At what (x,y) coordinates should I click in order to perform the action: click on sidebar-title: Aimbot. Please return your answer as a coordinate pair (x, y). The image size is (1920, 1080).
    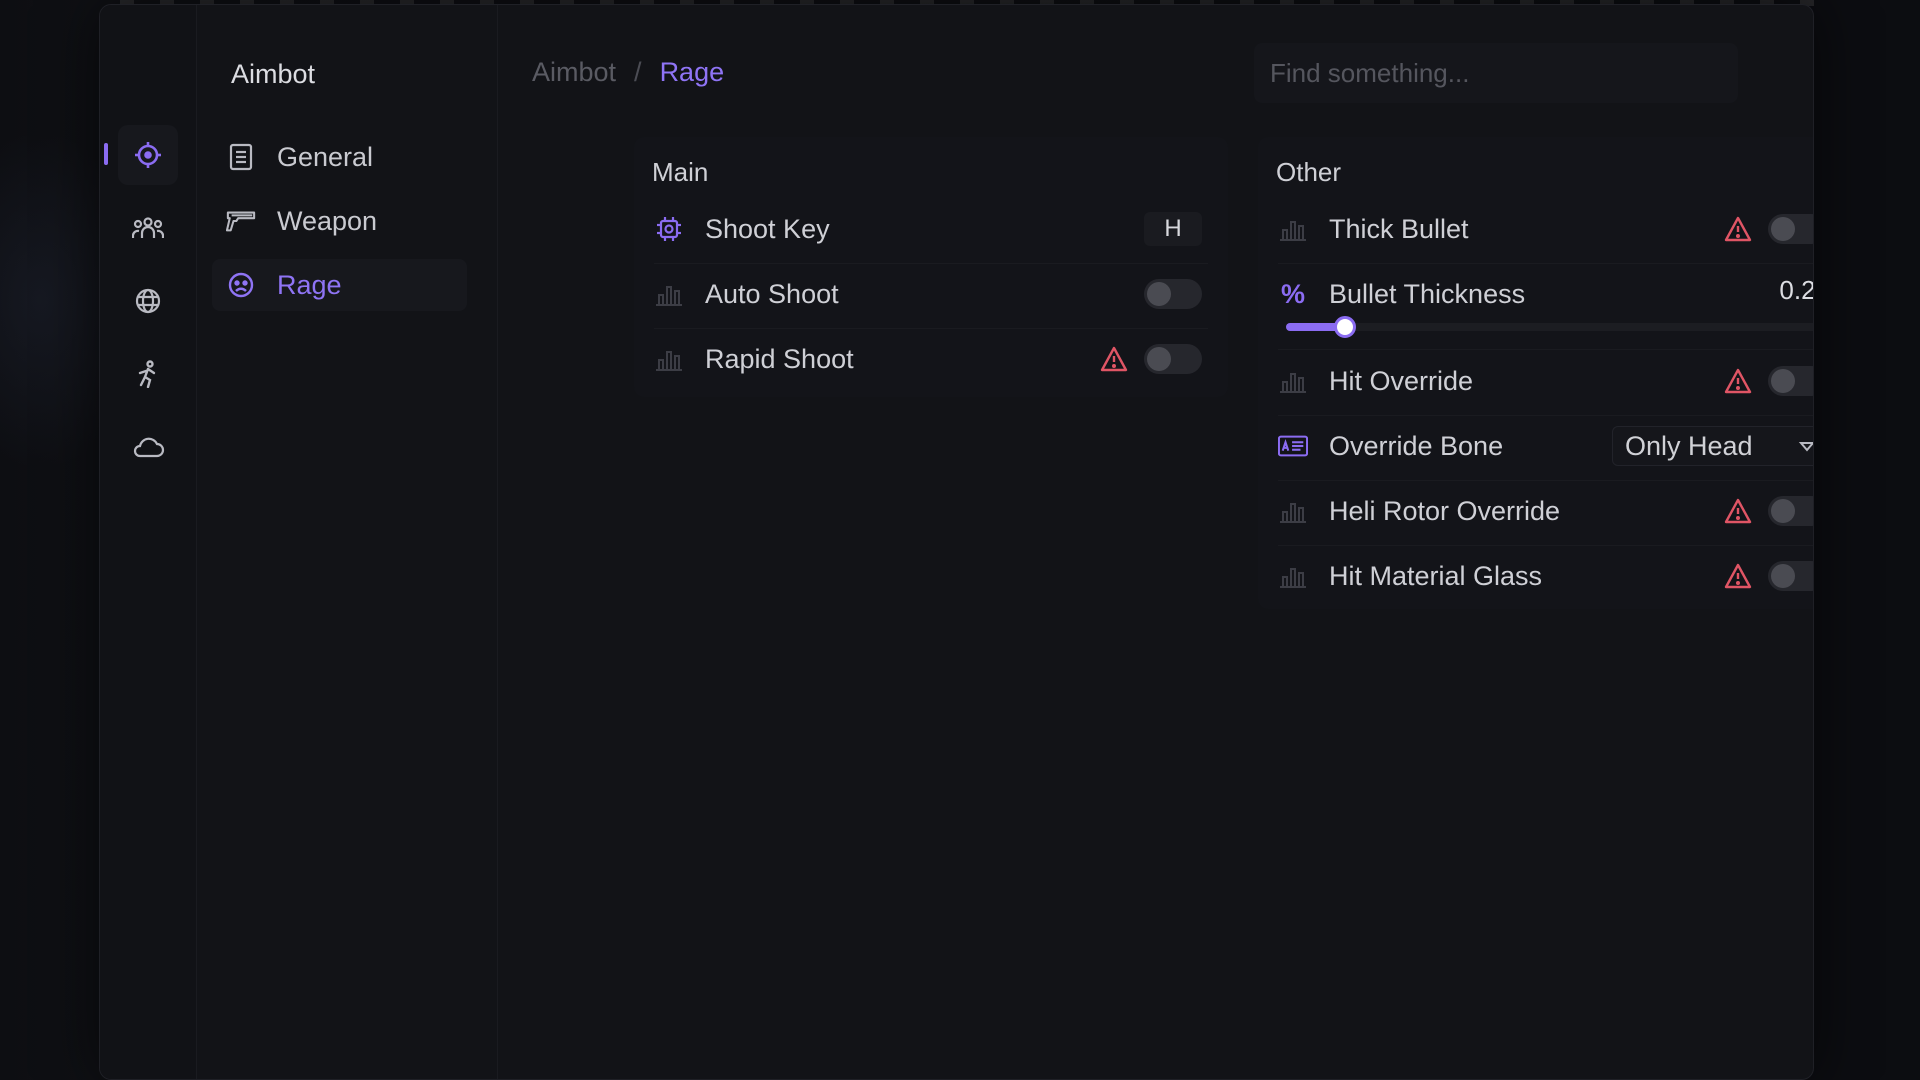
    Looking at the image, I should click on (273, 74).